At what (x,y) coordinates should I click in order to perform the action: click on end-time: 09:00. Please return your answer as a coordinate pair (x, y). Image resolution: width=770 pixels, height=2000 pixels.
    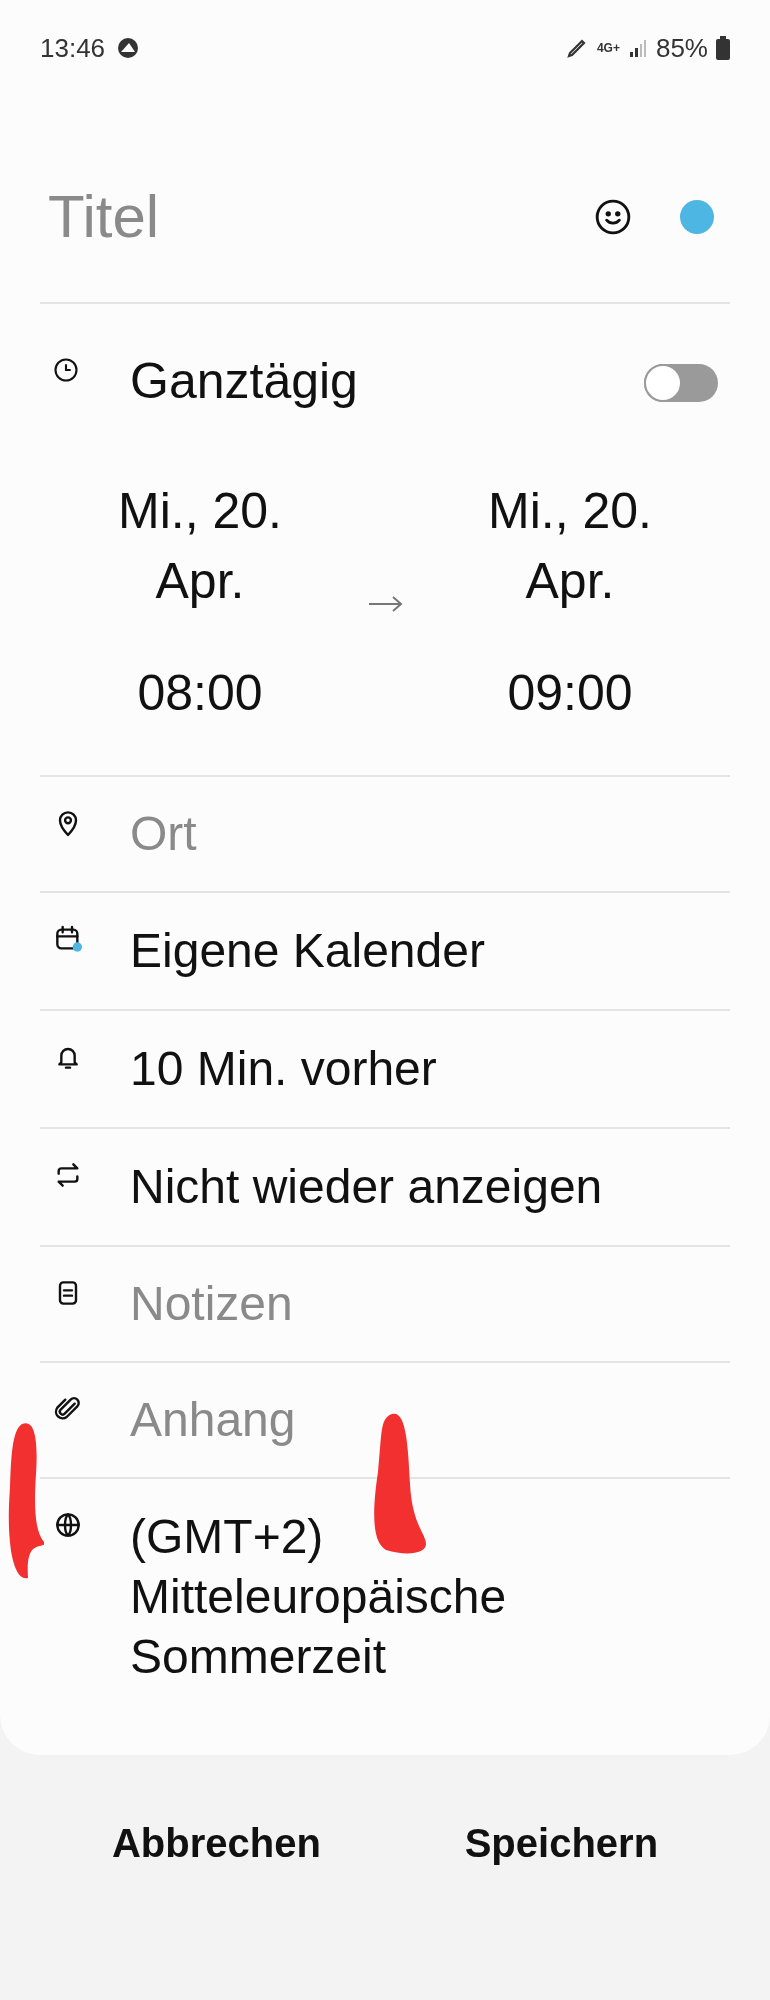
    Looking at the image, I should click on (570, 693).